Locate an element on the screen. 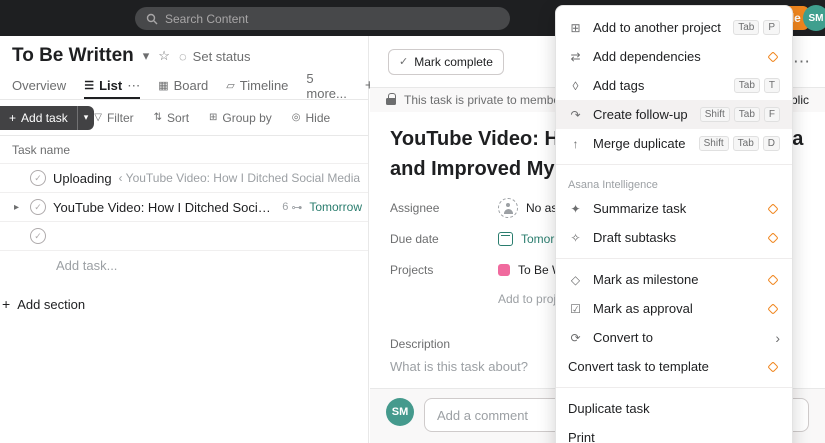 The height and width of the screenshot is (443, 825). comment-avatar: SM is located at coordinates (400, 412).